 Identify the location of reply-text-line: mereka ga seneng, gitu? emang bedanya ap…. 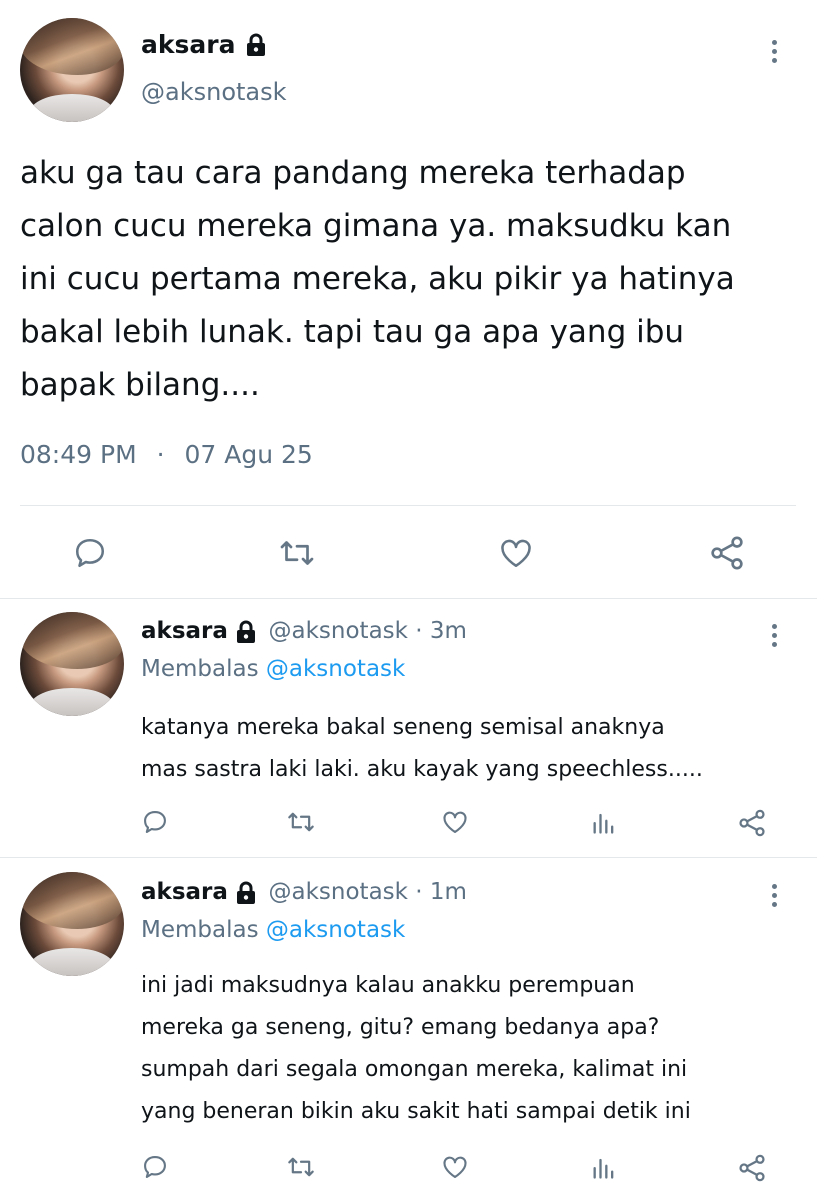
(400, 1027).